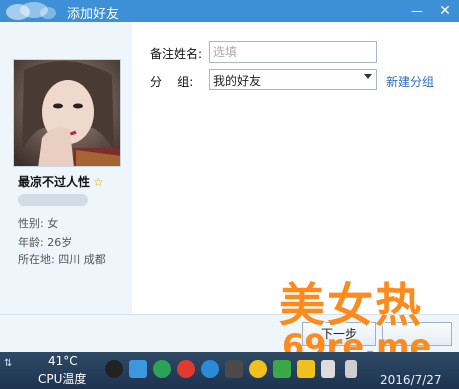 This screenshot has width=459, height=389. What do you see at coordinates (93, 14) in the screenshot?
I see `window-title: 添加好友` at bounding box center [93, 14].